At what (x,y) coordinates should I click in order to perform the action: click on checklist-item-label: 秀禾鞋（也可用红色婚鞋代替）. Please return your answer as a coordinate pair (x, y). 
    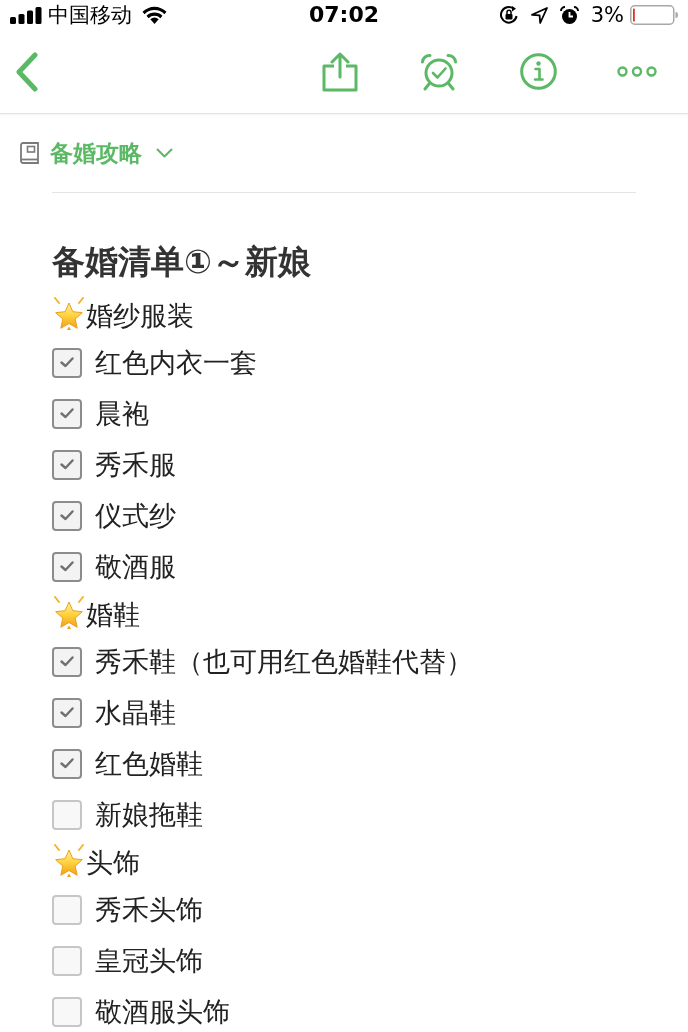
    Looking at the image, I should click on (284, 661).